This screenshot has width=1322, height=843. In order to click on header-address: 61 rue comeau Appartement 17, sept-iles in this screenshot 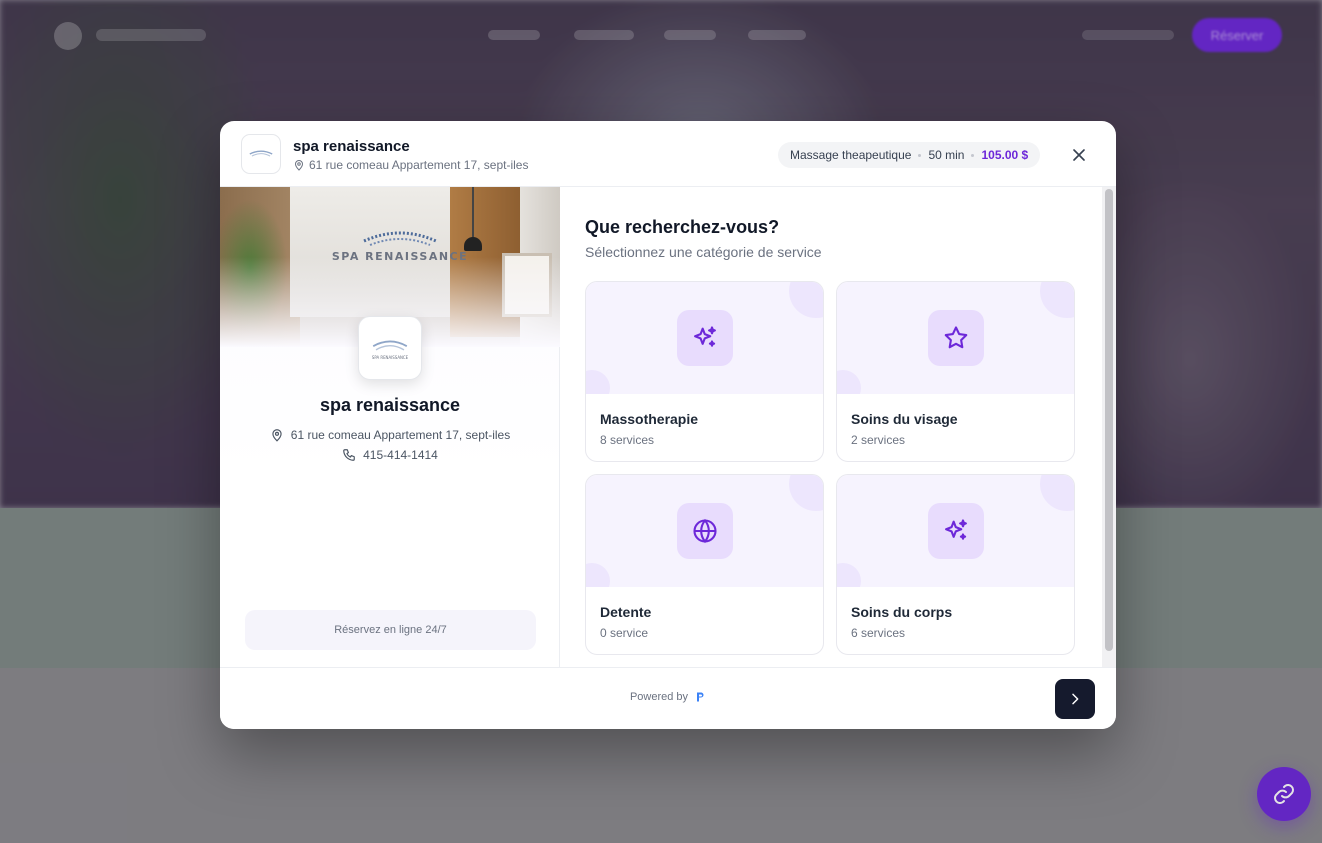, I will do `click(410, 165)`.